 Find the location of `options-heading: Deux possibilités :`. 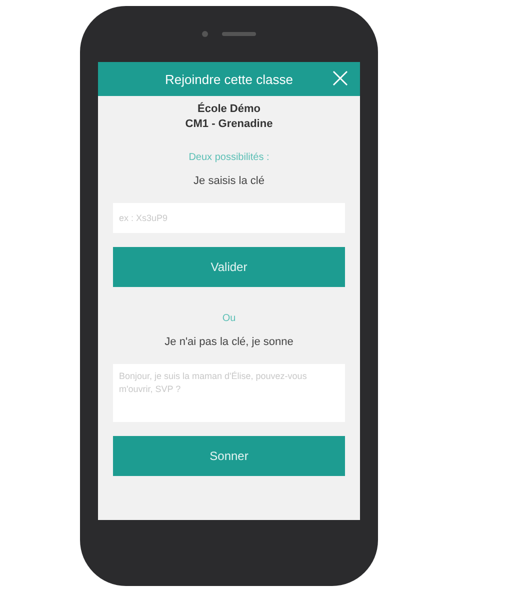

options-heading: Deux possibilités : is located at coordinates (229, 157).